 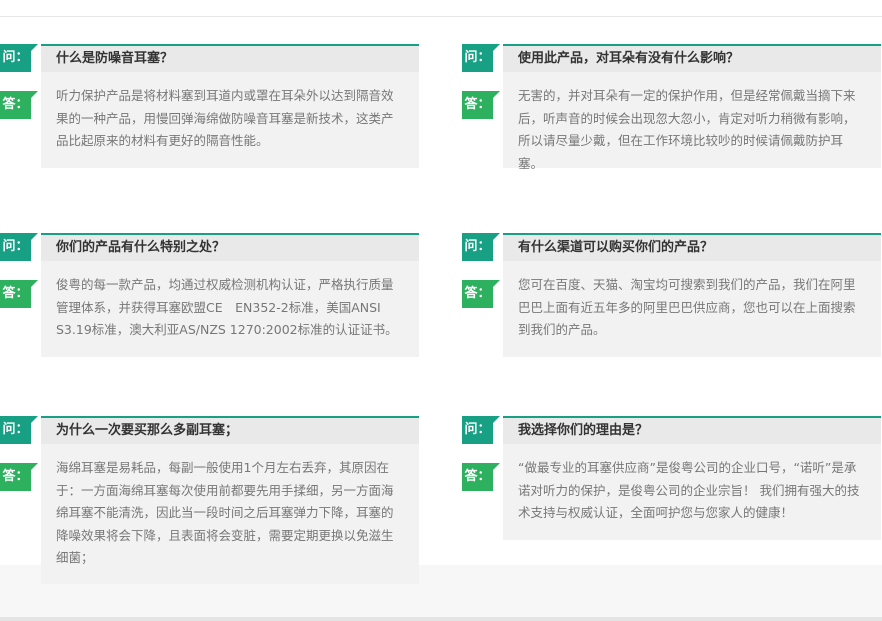 I want to click on top-divider, so click(x=441, y=16).